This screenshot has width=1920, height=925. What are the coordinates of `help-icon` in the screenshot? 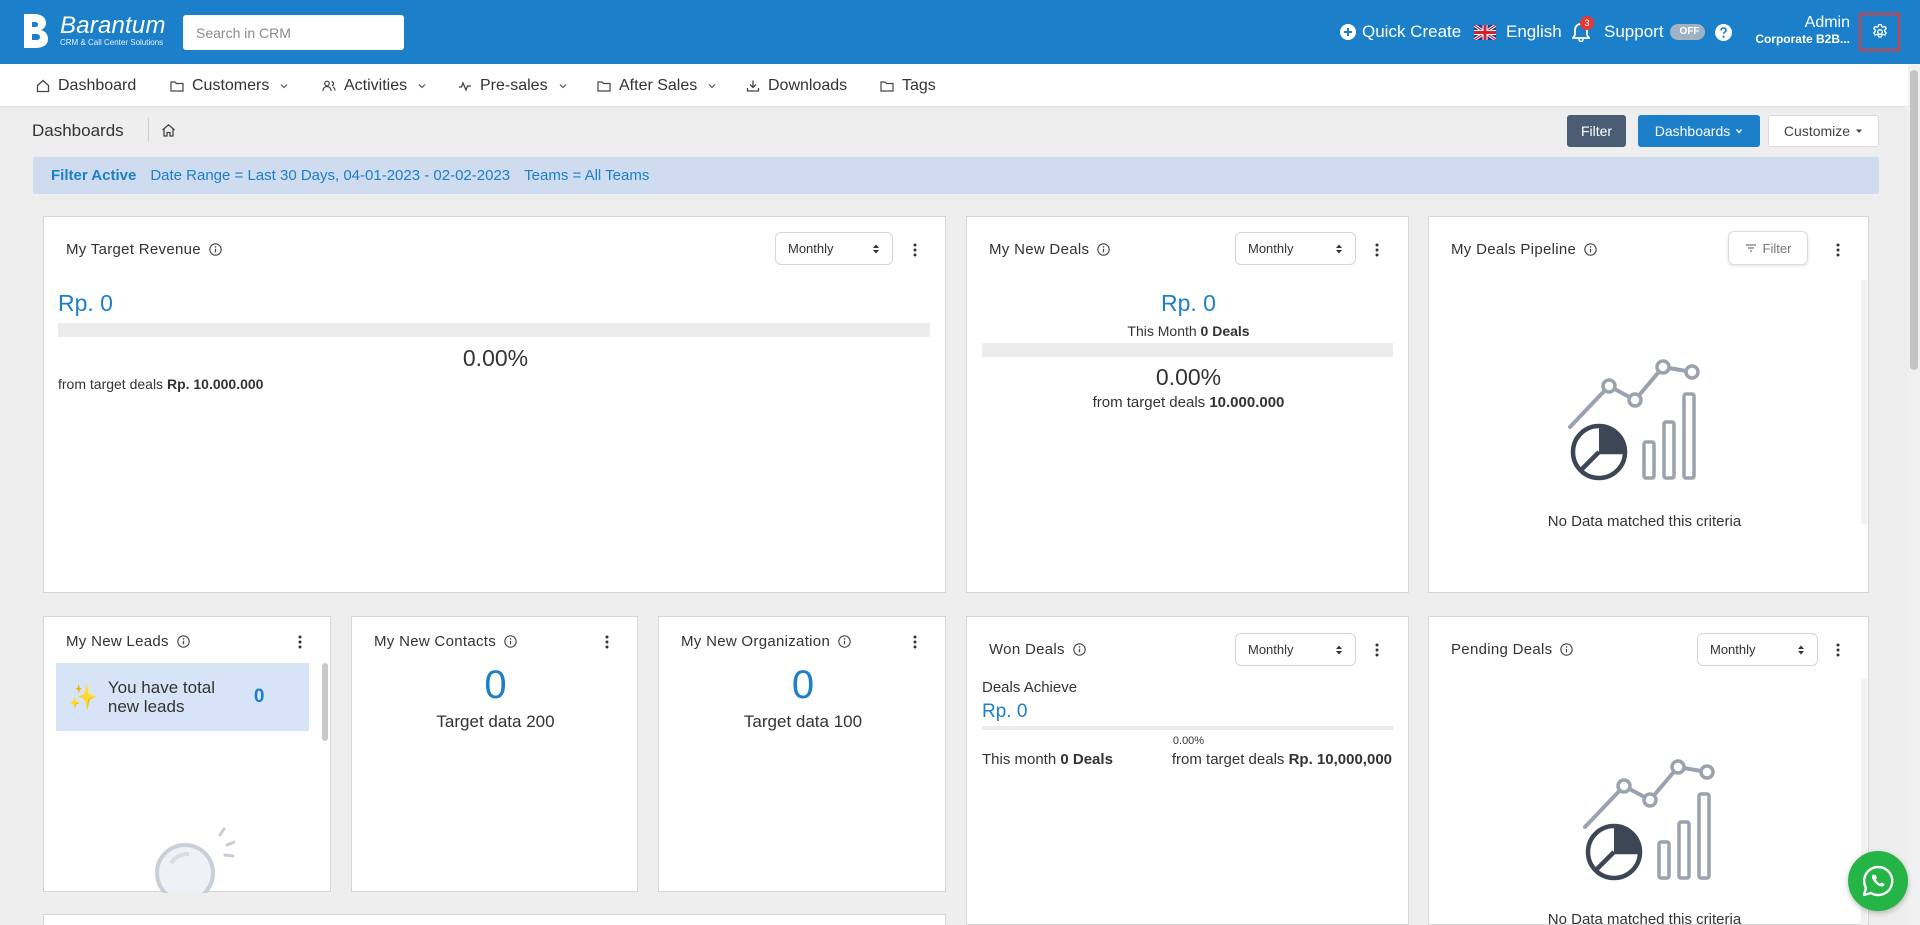 It's located at (1723, 32).